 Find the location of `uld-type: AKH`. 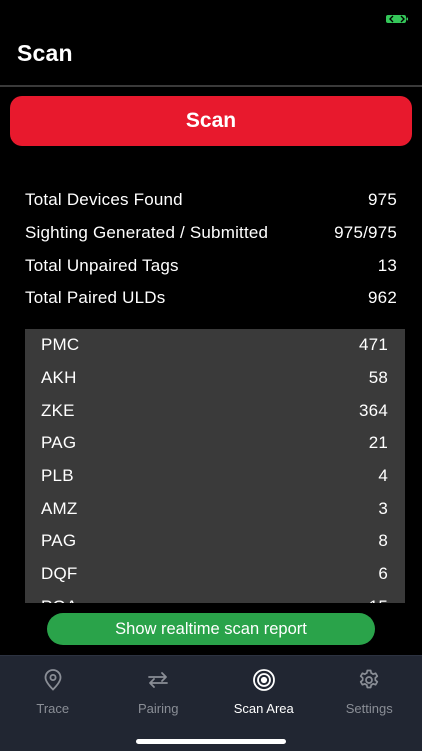

uld-type: AKH is located at coordinates (59, 378).